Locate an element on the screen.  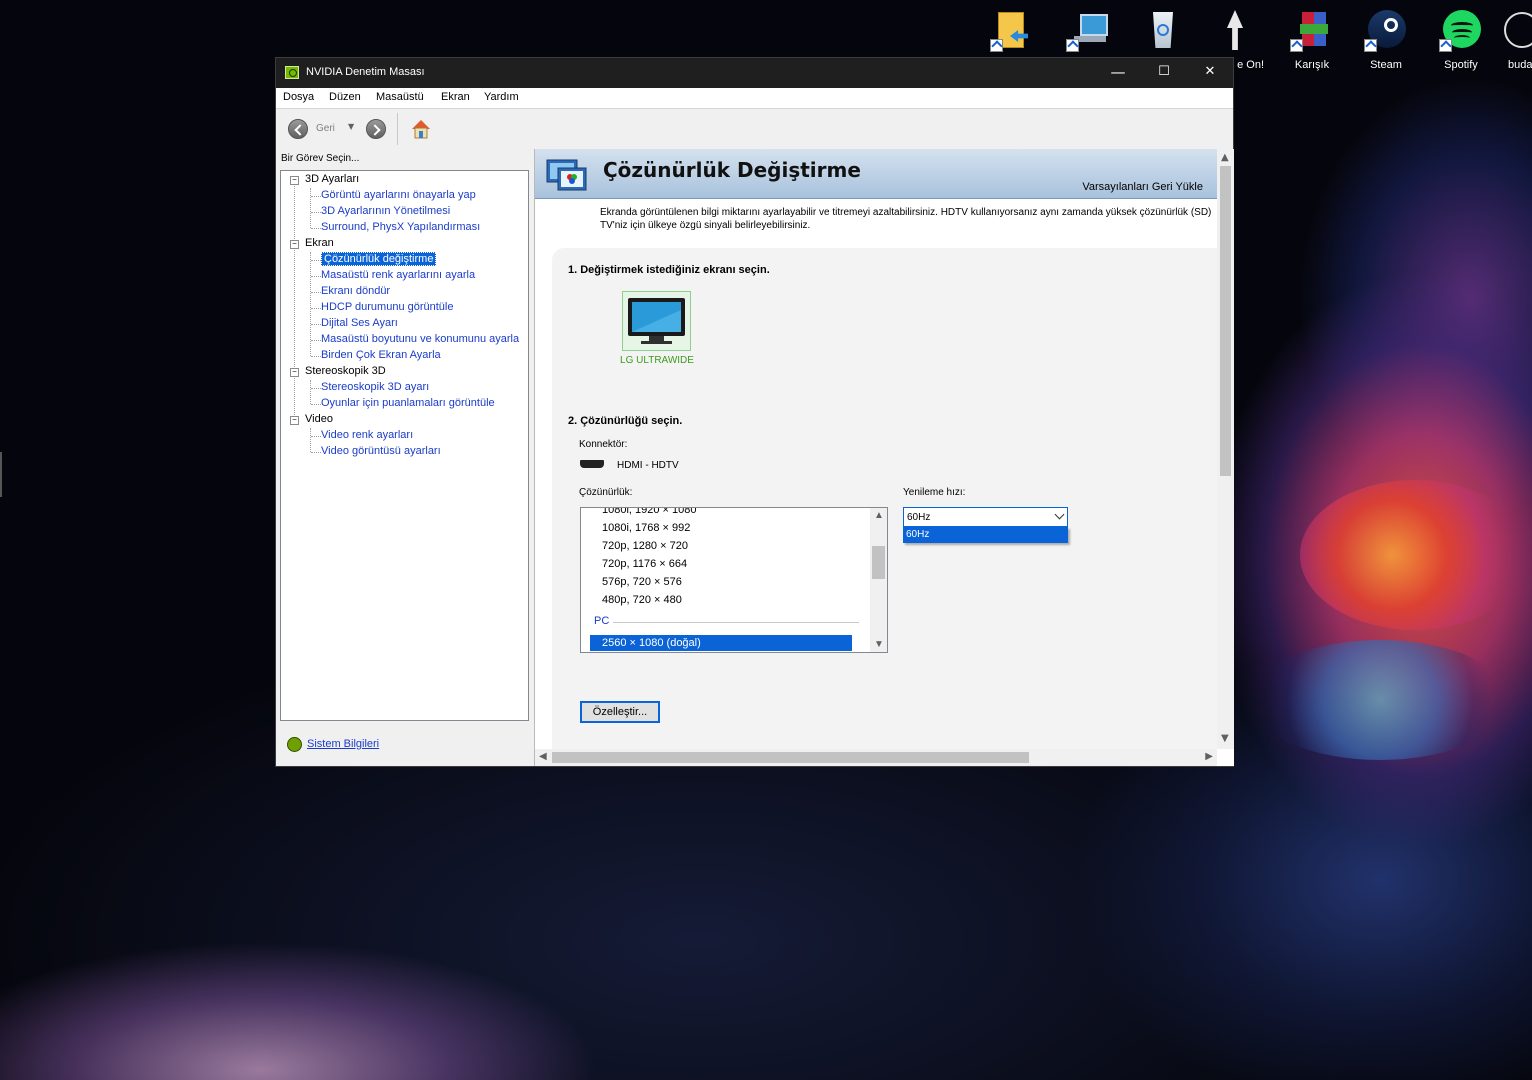
list-item: 576p, 720 × 576 is located at coordinates (642, 582).